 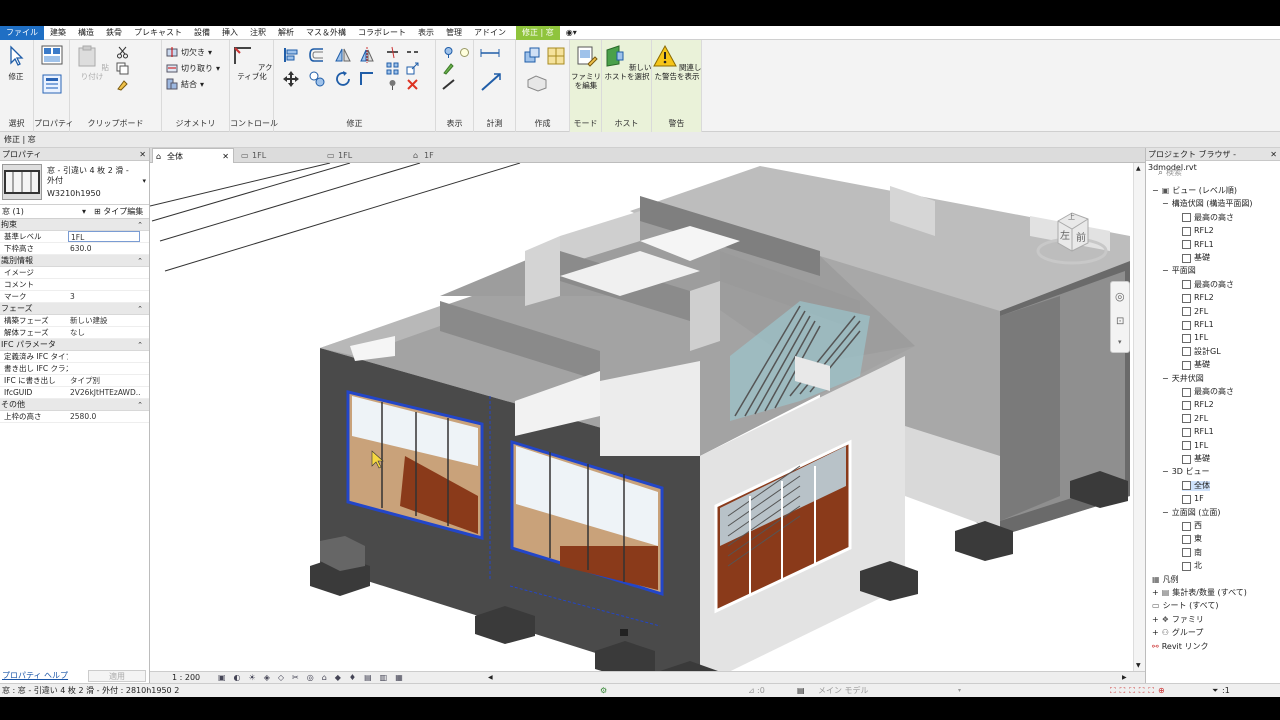 I want to click on pick-new-host-button: 新しいホストを選択, so click(x=627, y=62).